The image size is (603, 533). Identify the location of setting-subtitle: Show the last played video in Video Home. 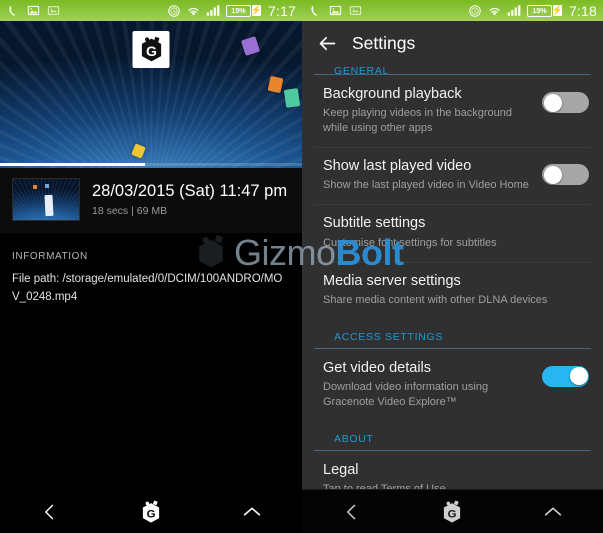
(426, 185).